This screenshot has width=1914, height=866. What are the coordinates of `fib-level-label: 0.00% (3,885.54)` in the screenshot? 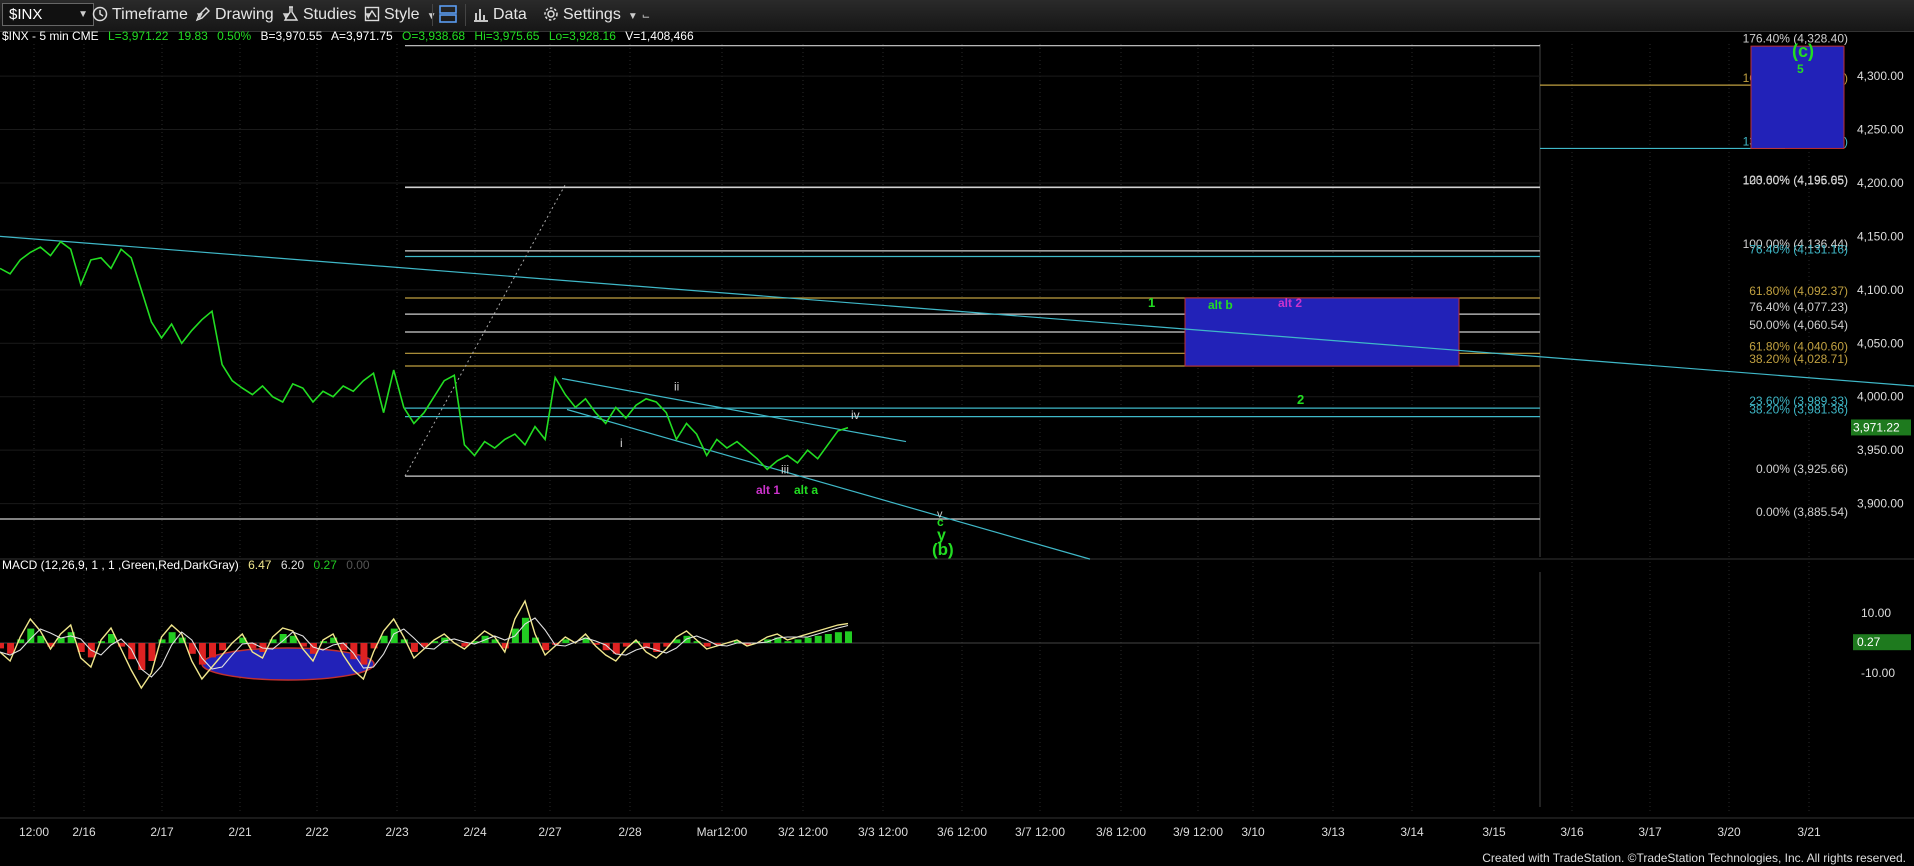 It's located at (1802, 512).